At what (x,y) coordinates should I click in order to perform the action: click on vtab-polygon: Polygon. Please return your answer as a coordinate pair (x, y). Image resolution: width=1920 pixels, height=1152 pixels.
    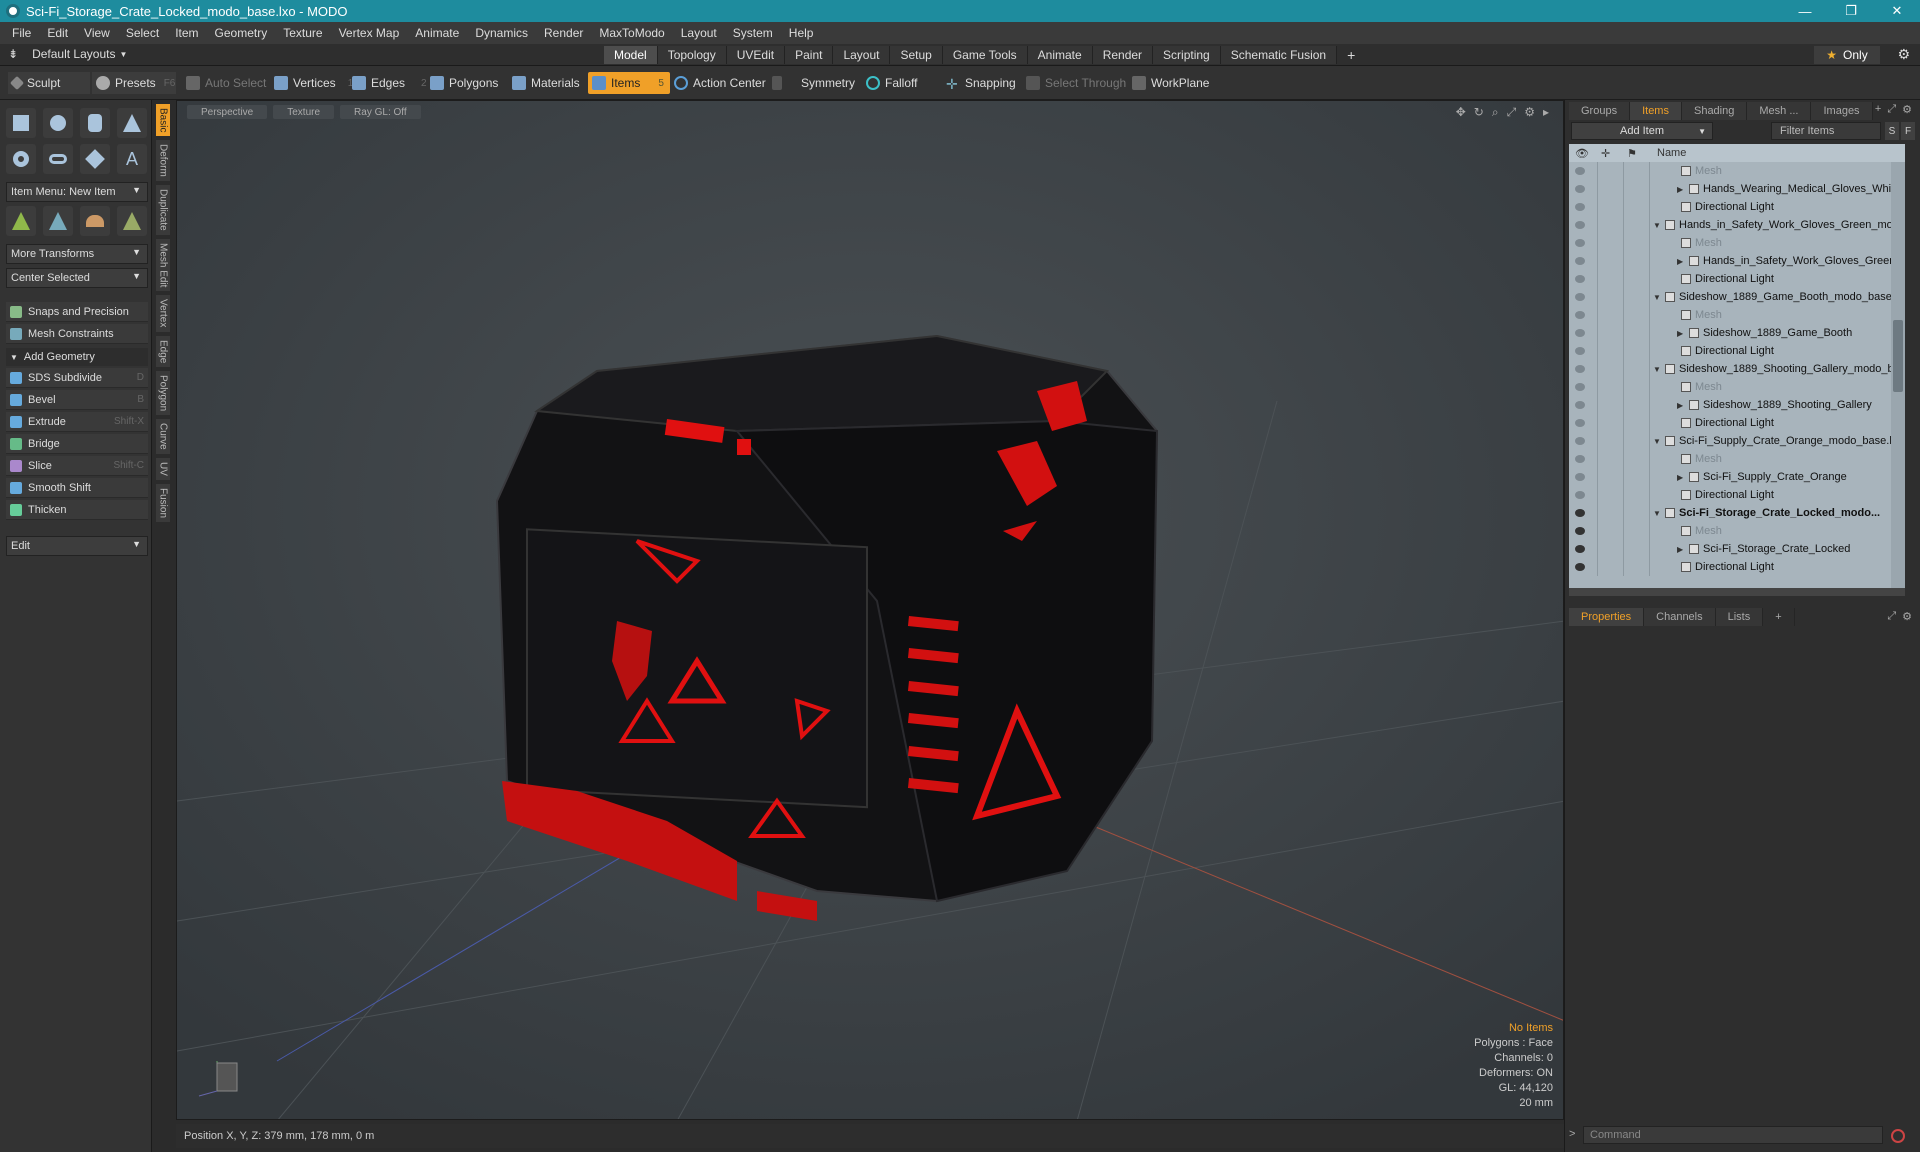
    Looking at the image, I should click on (163, 393).